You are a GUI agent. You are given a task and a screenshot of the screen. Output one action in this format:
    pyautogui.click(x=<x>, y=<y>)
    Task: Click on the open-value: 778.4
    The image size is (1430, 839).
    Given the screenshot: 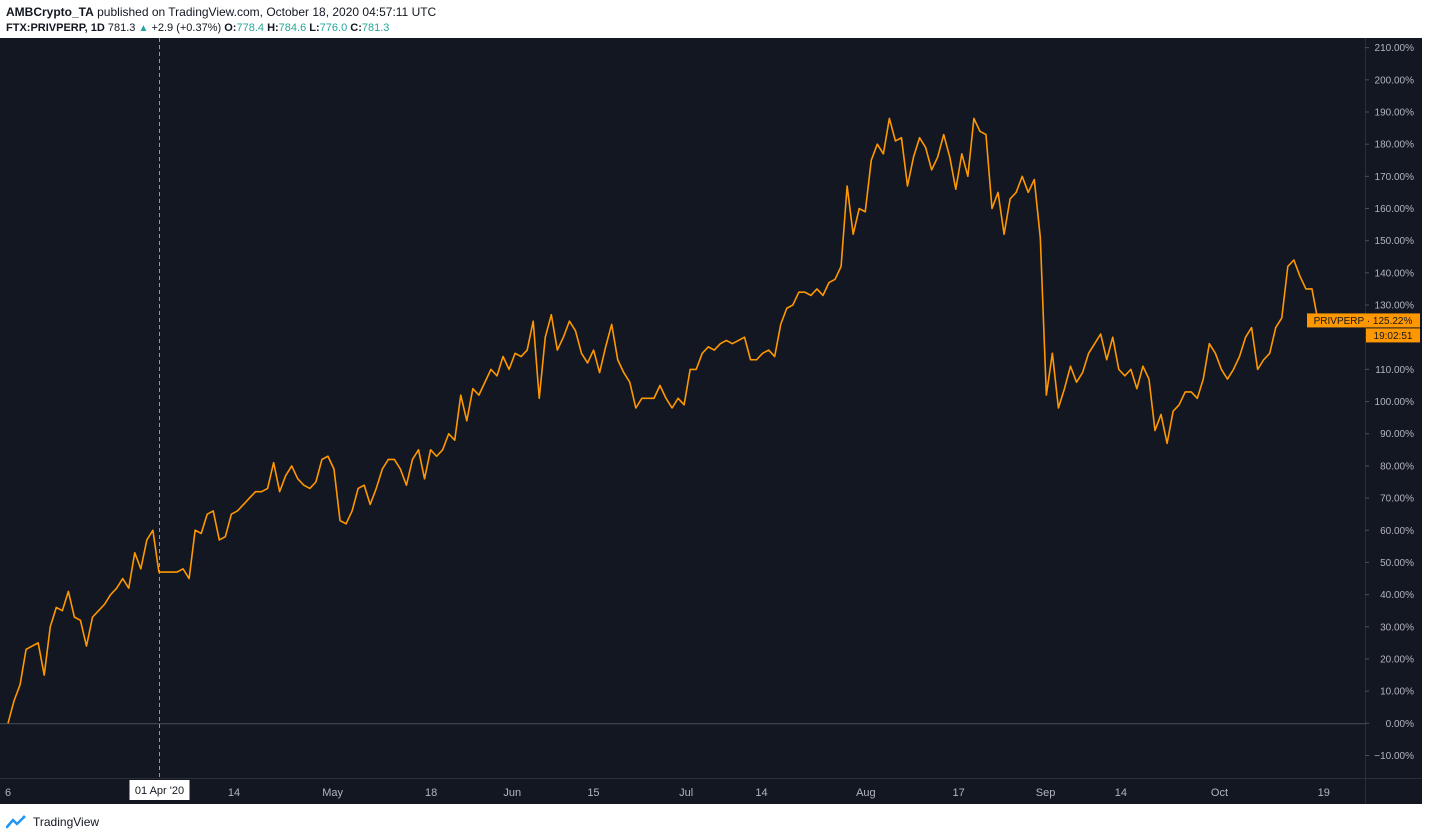 What is the action you would take?
    pyautogui.click(x=250, y=28)
    